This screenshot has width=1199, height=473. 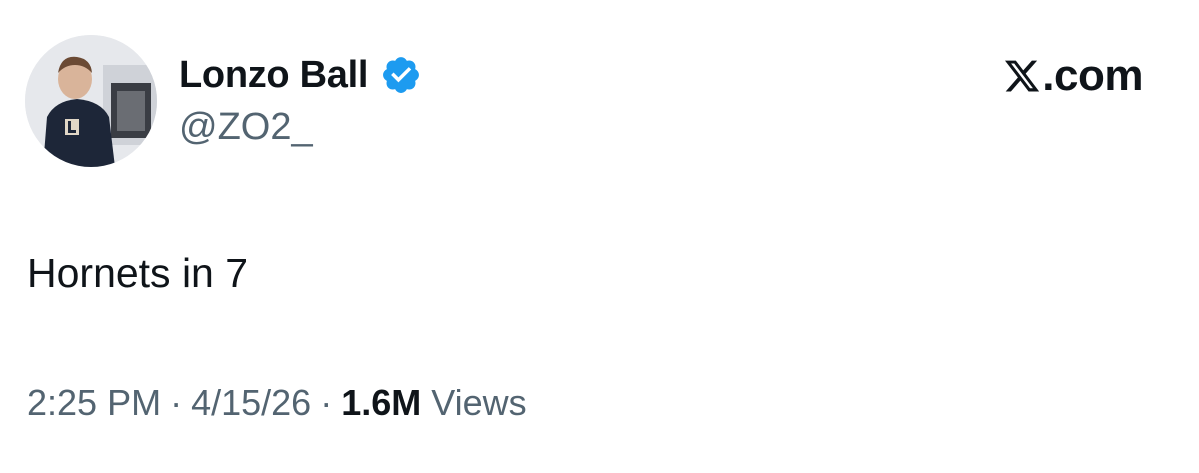 What do you see at coordinates (1022, 76) in the screenshot?
I see `x-logo-icon` at bounding box center [1022, 76].